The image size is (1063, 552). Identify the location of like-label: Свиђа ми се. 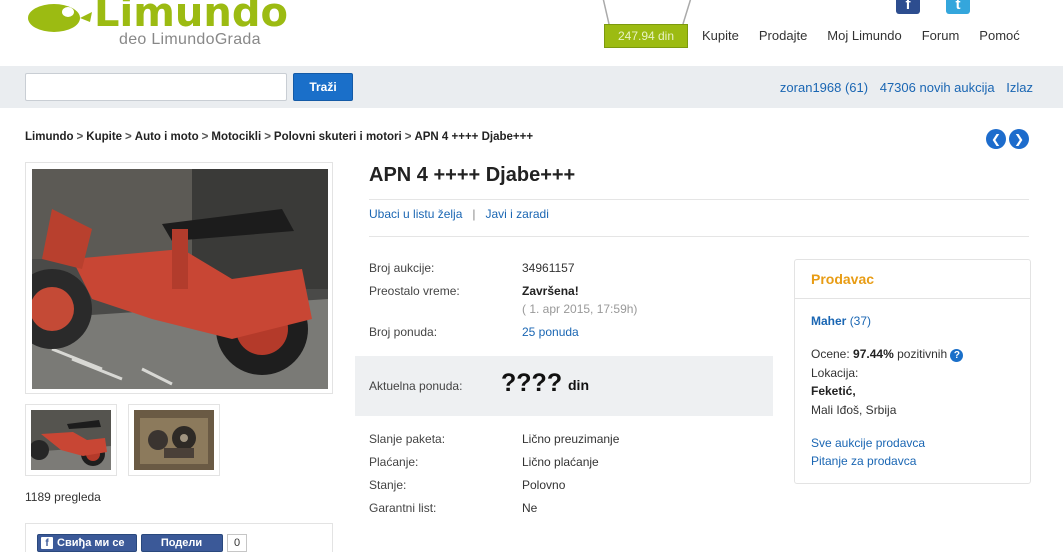
(91, 543).